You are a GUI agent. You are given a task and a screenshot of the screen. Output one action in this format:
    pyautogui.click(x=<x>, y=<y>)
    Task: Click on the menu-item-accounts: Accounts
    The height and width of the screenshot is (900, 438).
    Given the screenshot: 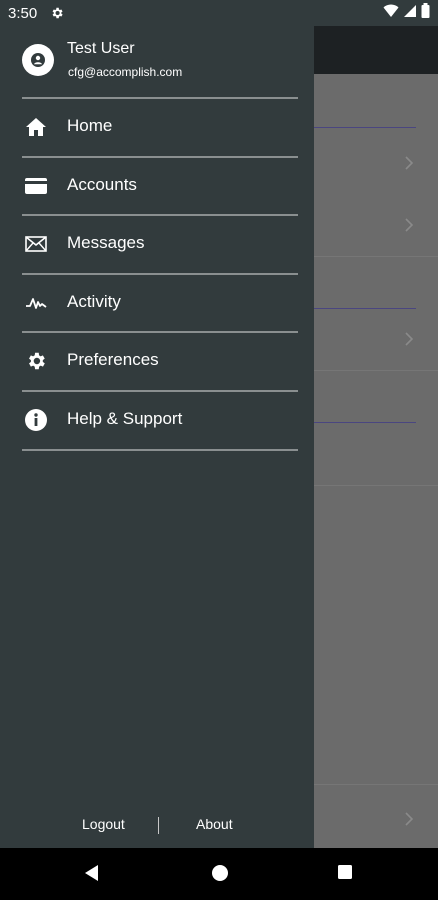 What is the action you would take?
    pyautogui.click(x=160, y=186)
    